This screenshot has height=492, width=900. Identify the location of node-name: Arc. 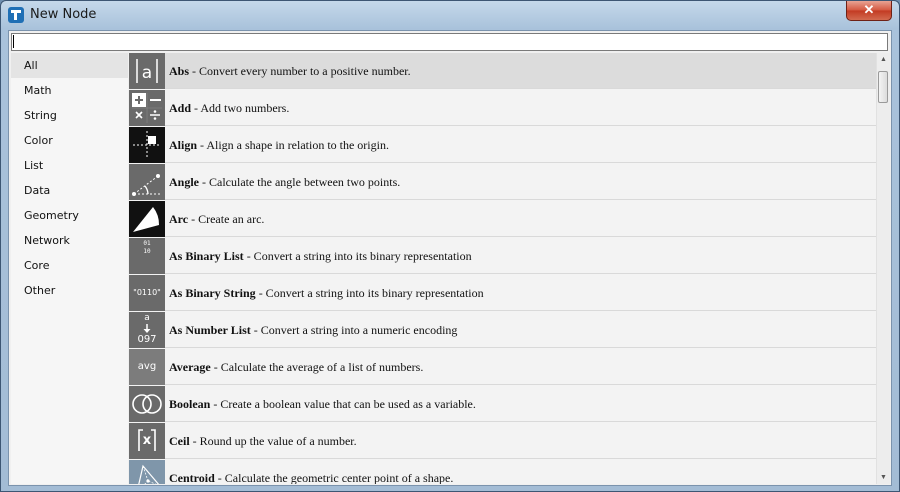
(179, 219).